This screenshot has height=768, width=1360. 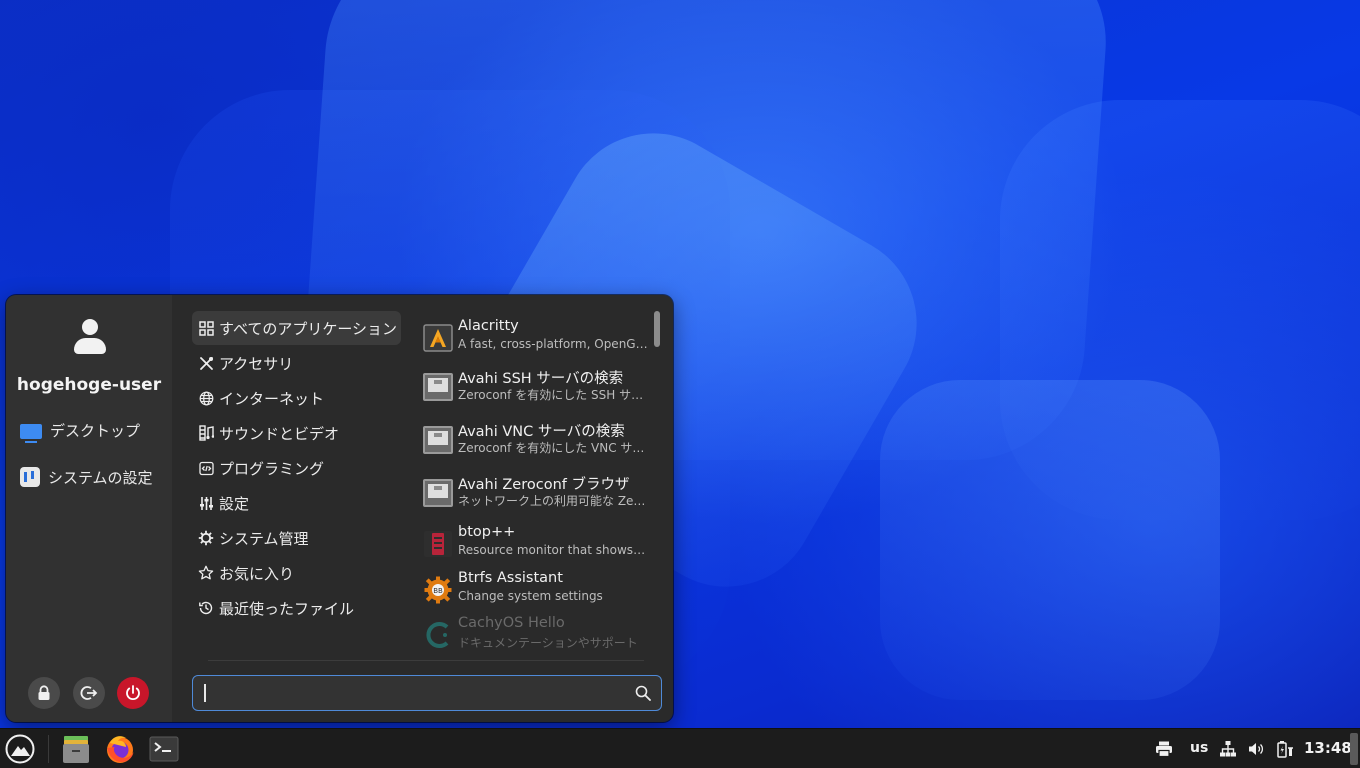 What do you see at coordinates (1050, 540) in the screenshot?
I see `wallpaper-shape` at bounding box center [1050, 540].